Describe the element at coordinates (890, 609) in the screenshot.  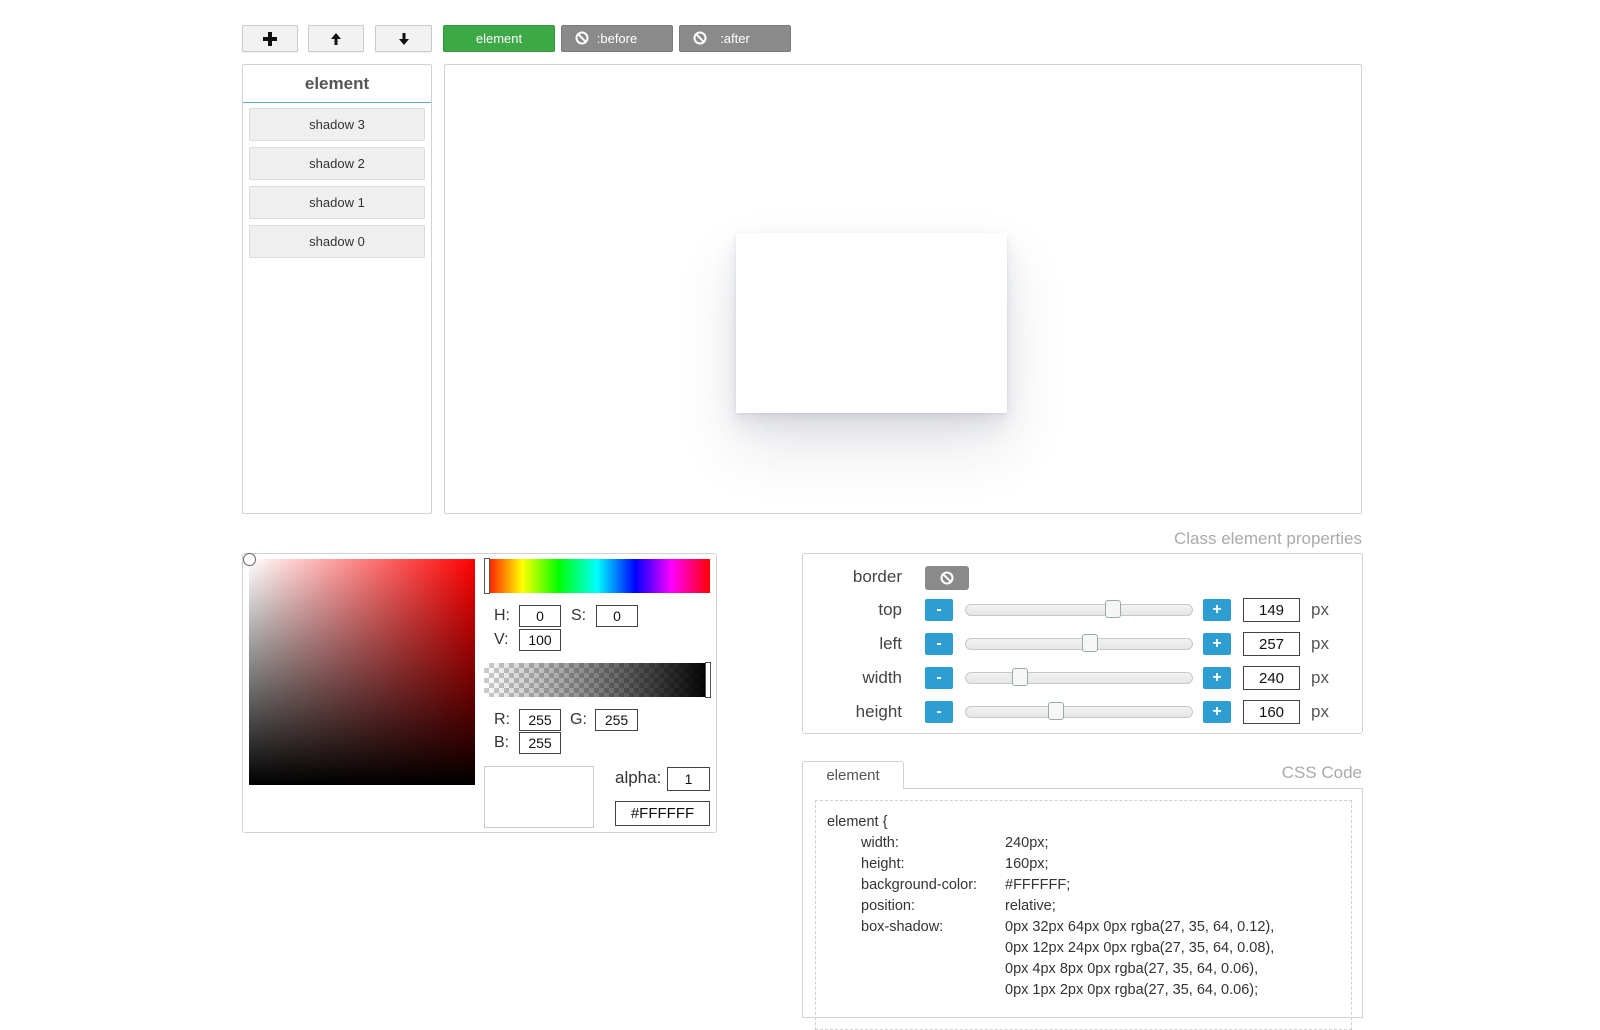
I see `prop-label-top: top` at that location.